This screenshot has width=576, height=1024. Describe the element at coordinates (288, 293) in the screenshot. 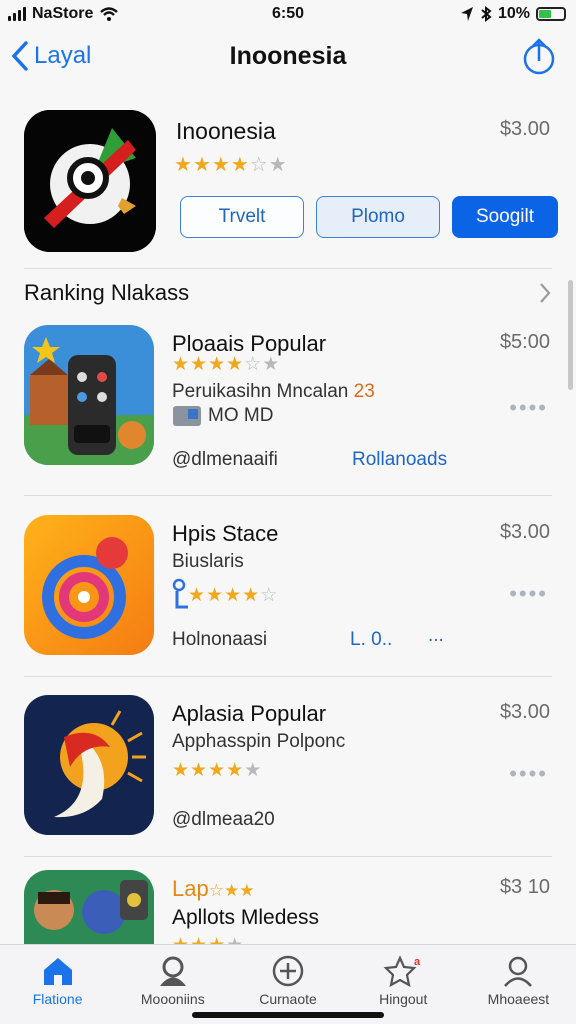

I see `ranking-section-header: Ranking Nlakass` at that location.